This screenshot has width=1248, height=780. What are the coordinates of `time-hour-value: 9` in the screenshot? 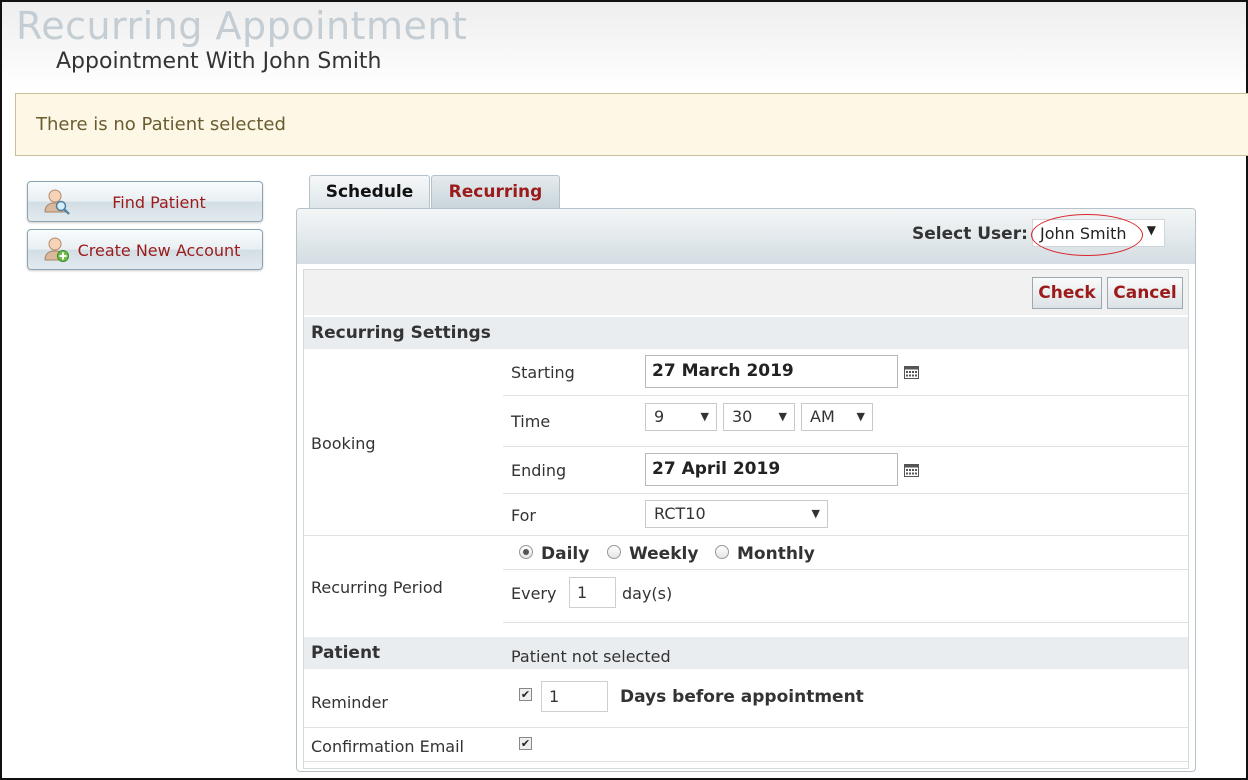 It's located at (659, 416).